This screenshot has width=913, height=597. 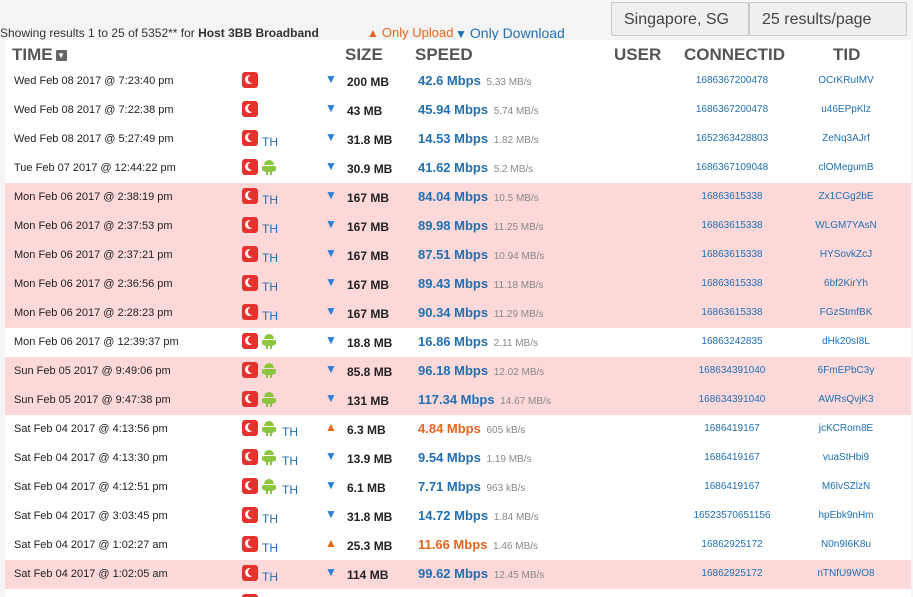 I want to click on column-header-size: SIZE, so click(x=364, y=54).